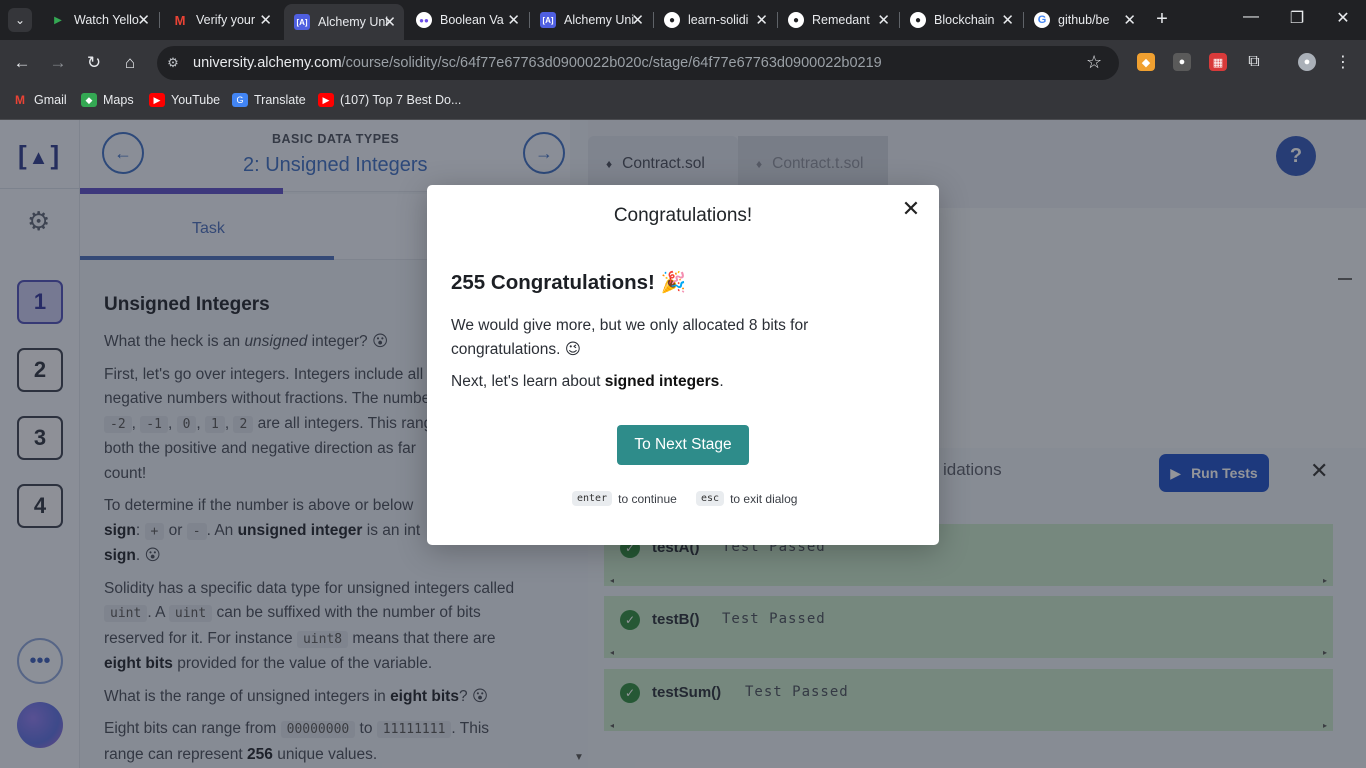  I want to click on enter-key: enter, so click(592, 498).